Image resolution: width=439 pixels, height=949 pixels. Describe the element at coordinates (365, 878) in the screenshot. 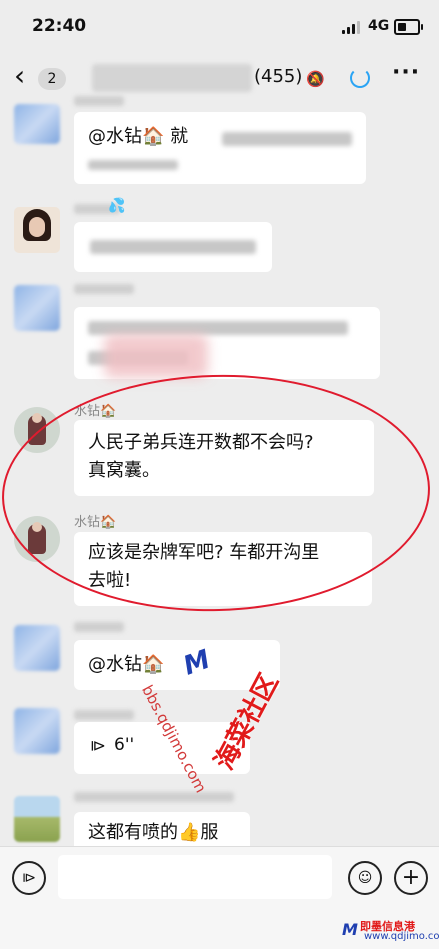

I see `emoji-icon: ☺` at that location.